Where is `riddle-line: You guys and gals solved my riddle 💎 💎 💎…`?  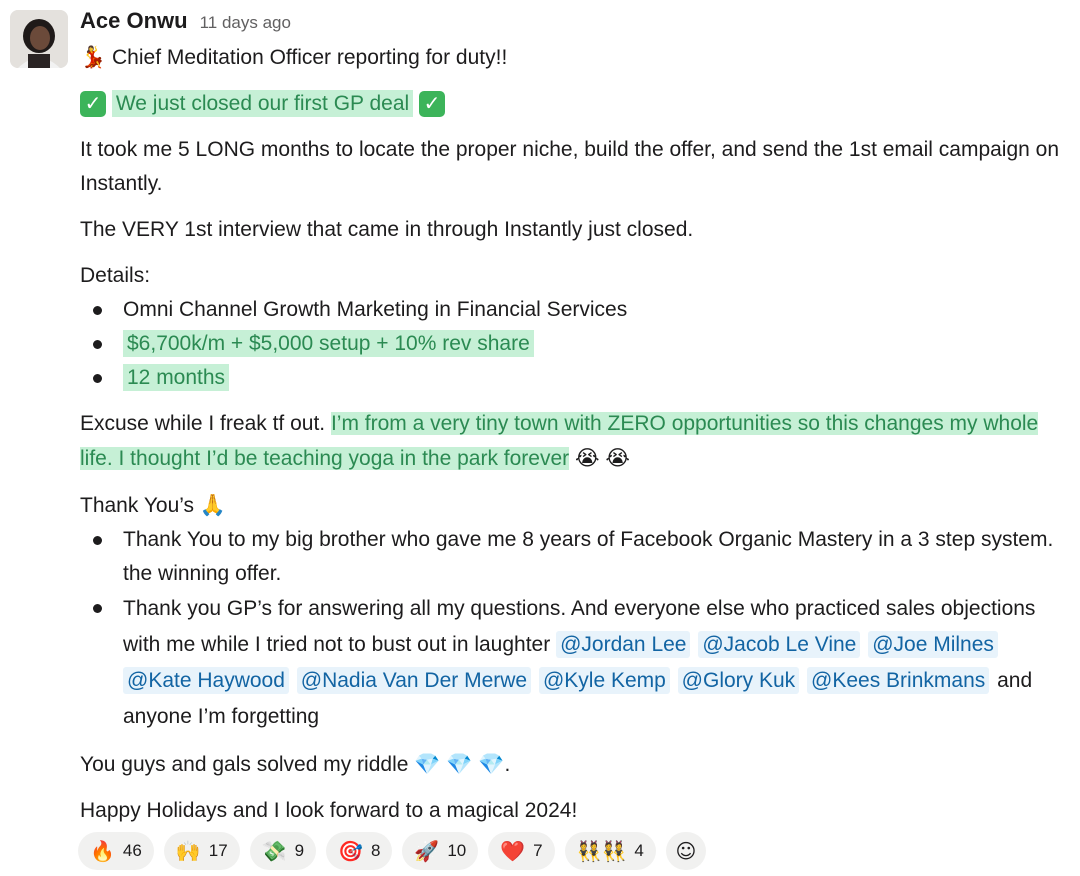 riddle-line: You guys and gals solved my riddle 💎 💎 💎… is located at coordinates (576, 764).